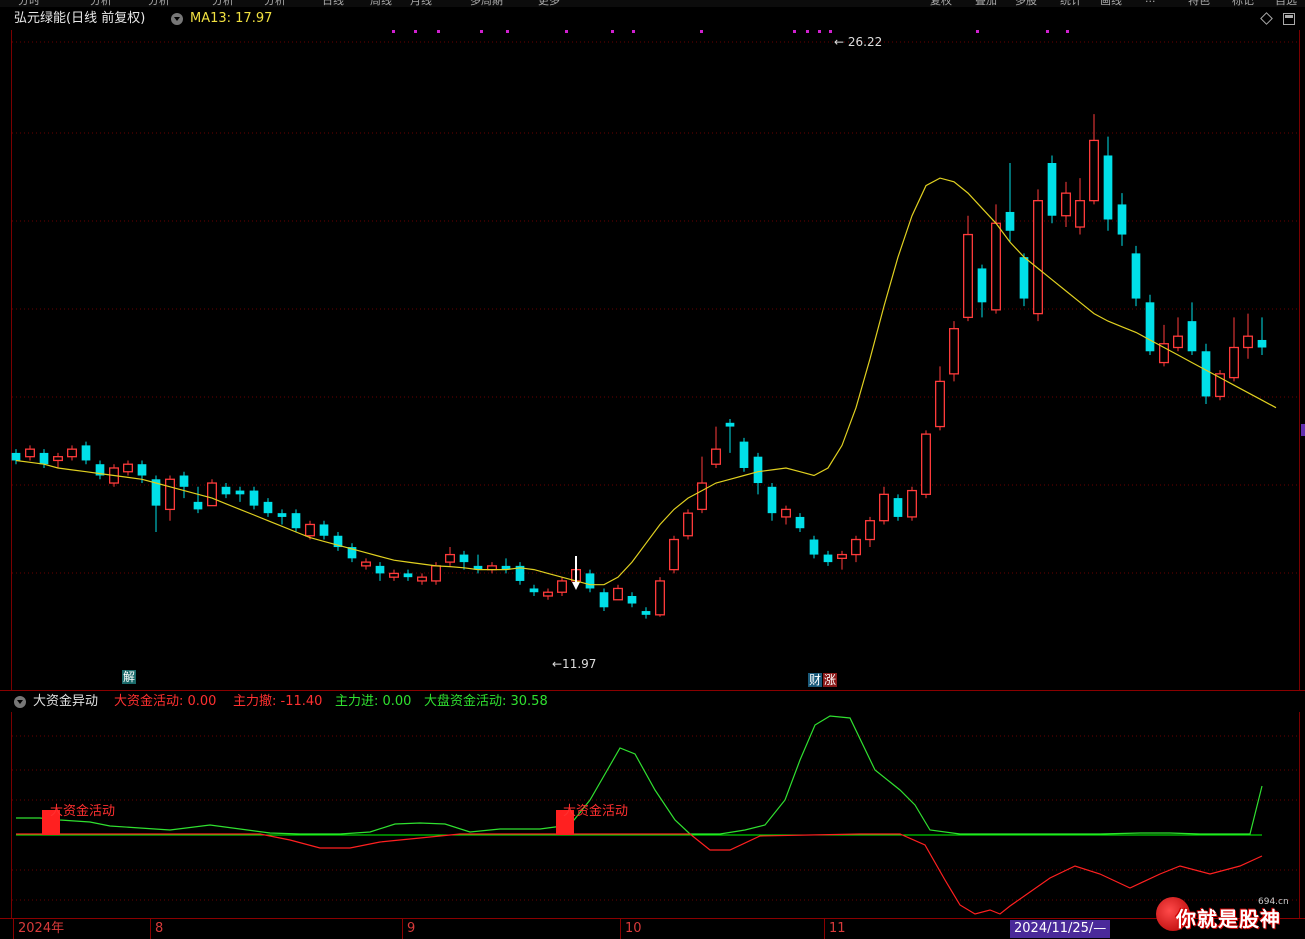 The height and width of the screenshot is (939, 1305). What do you see at coordinates (639, 775) in the screenshot?
I see `market-funds-line` at bounding box center [639, 775].